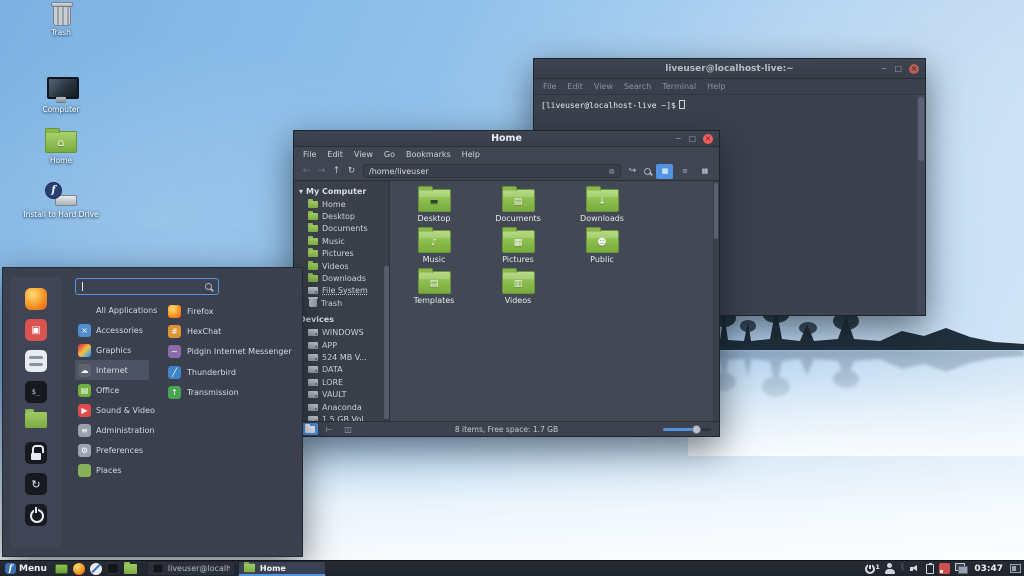  What do you see at coordinates (664, 171) in the screenshot?
I see `view-toggle-button: ▦` at bounding box center [664, 171].